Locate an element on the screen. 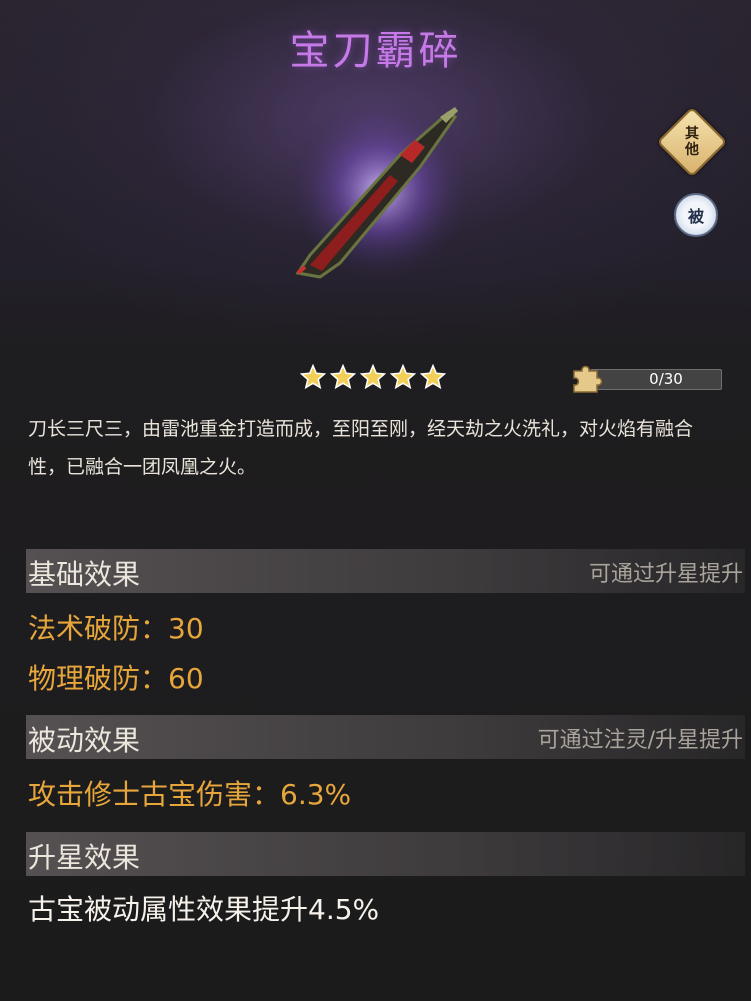  section-title: 升星效果 is located at coordinates (84, 857).